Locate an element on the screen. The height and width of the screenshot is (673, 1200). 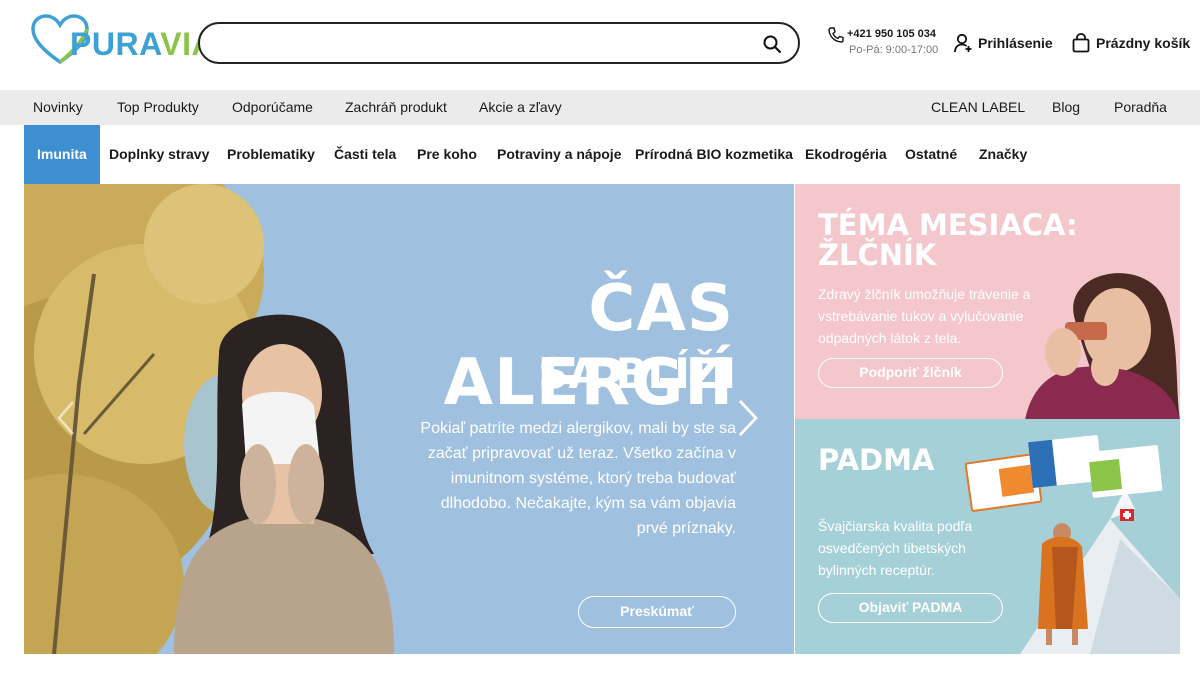
category-ekodrogeria: Ekodrogéria is located at coordinates (846, 154).